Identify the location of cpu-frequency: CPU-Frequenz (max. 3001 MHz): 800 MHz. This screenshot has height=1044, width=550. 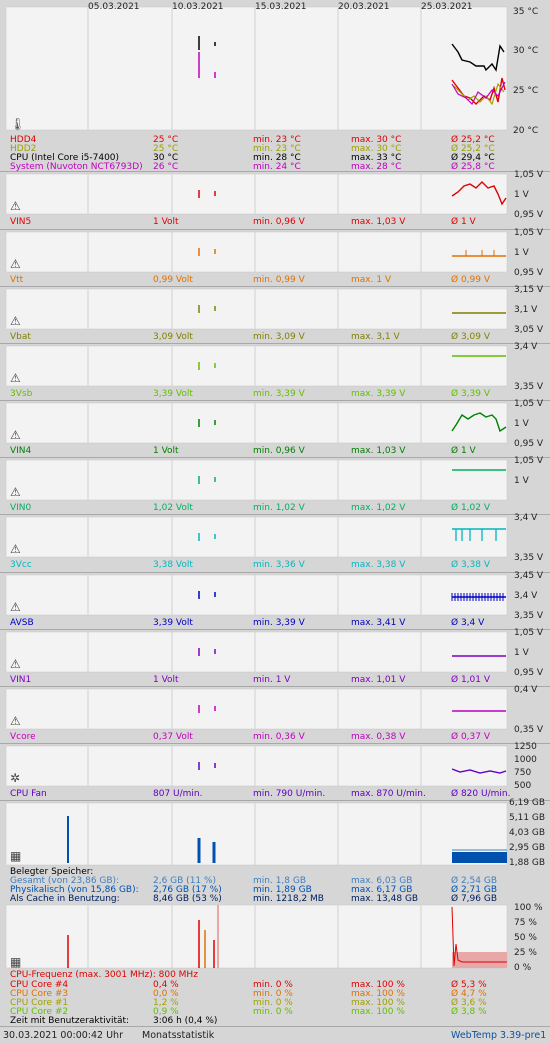
(104, 975).